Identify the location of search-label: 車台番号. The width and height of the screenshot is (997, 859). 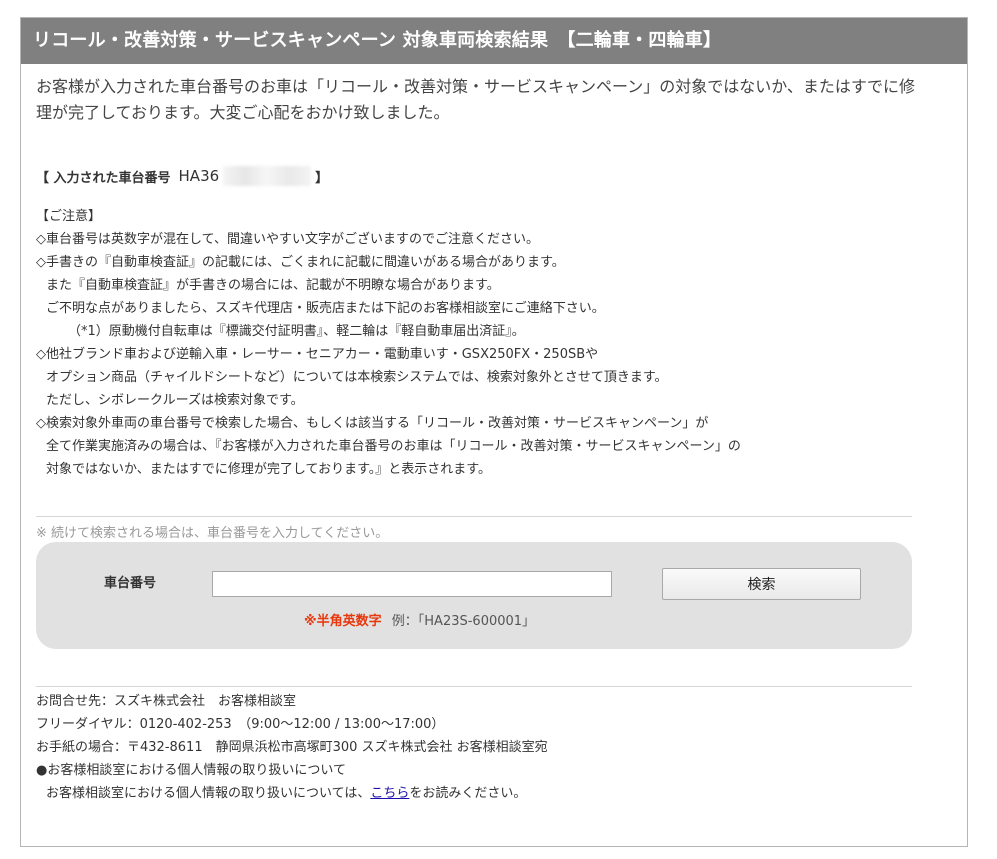
(130, 583).